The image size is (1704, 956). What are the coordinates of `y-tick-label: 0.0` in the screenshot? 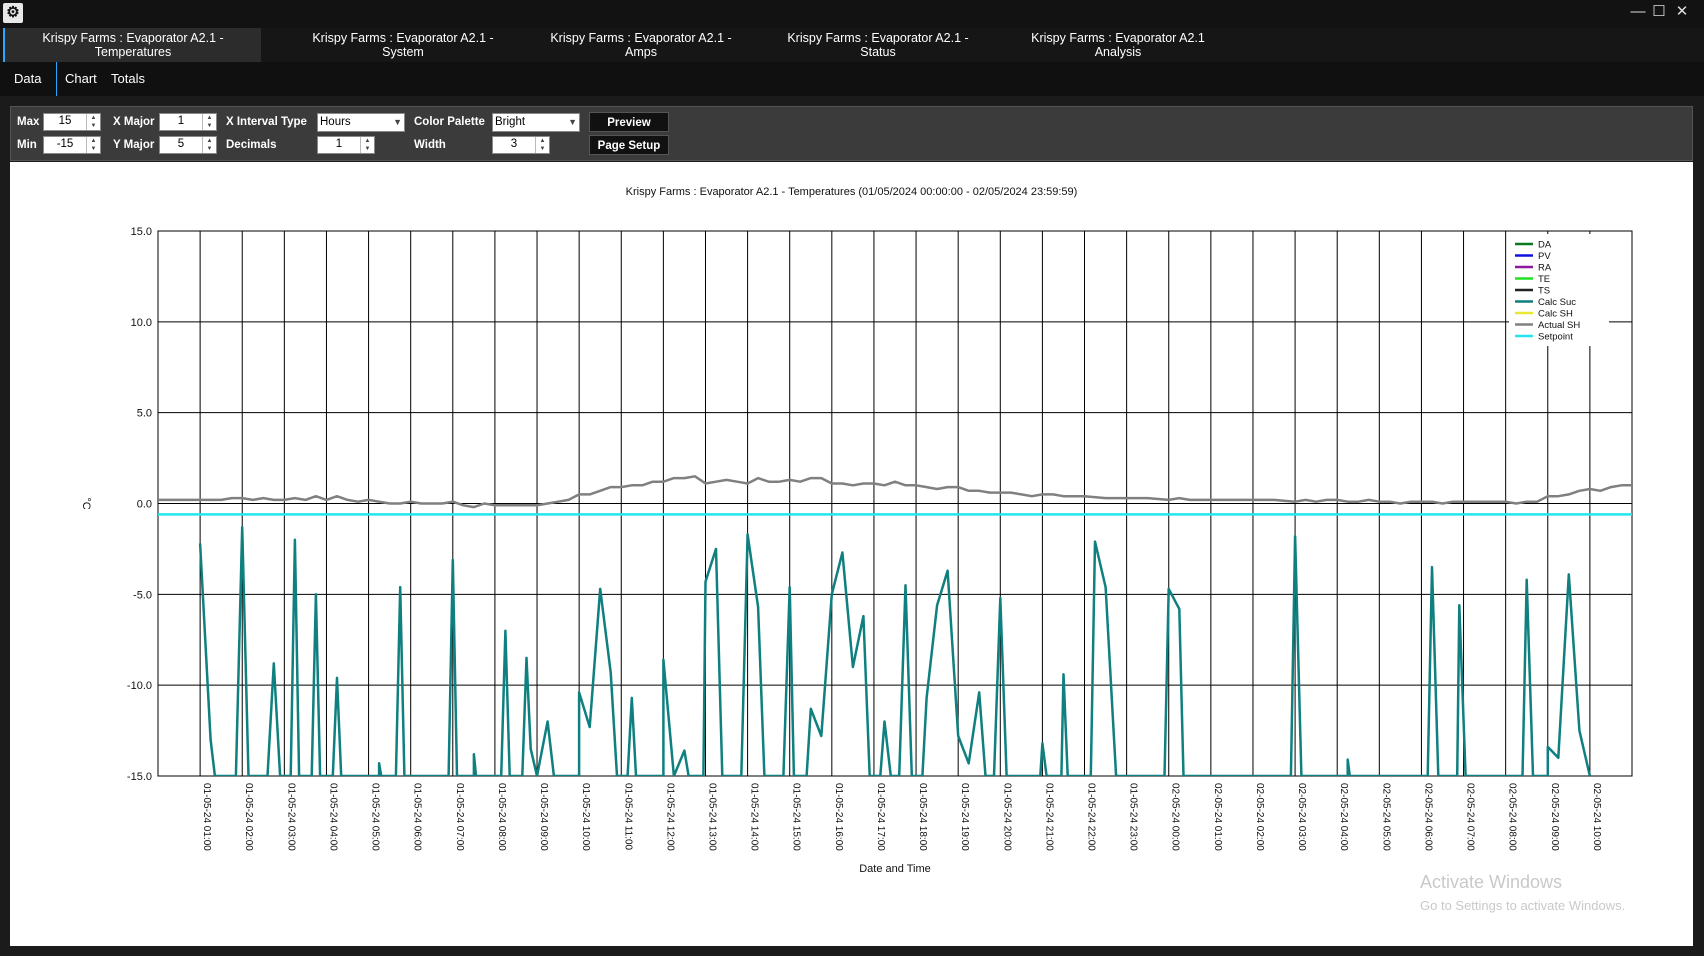 It's located at (144, 505).